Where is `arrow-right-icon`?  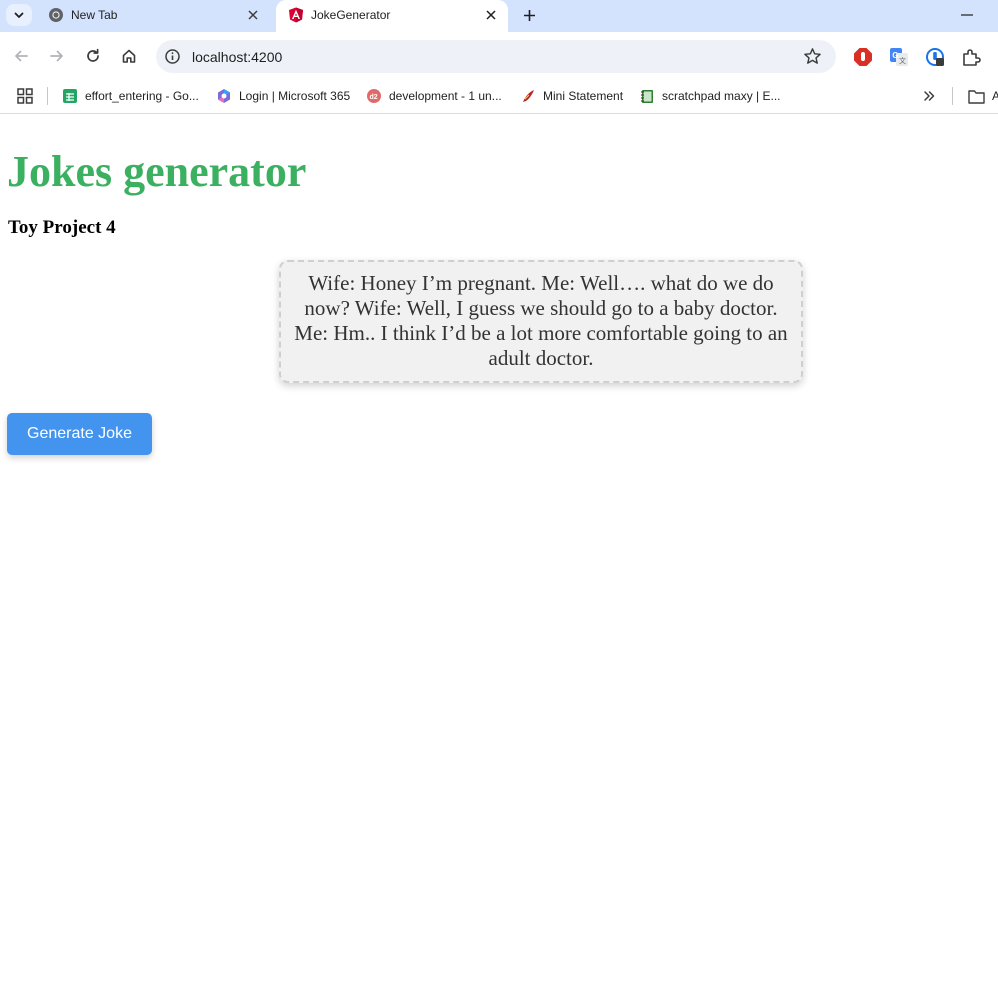 arrow-right-icon is located at coordinates (56, 56).